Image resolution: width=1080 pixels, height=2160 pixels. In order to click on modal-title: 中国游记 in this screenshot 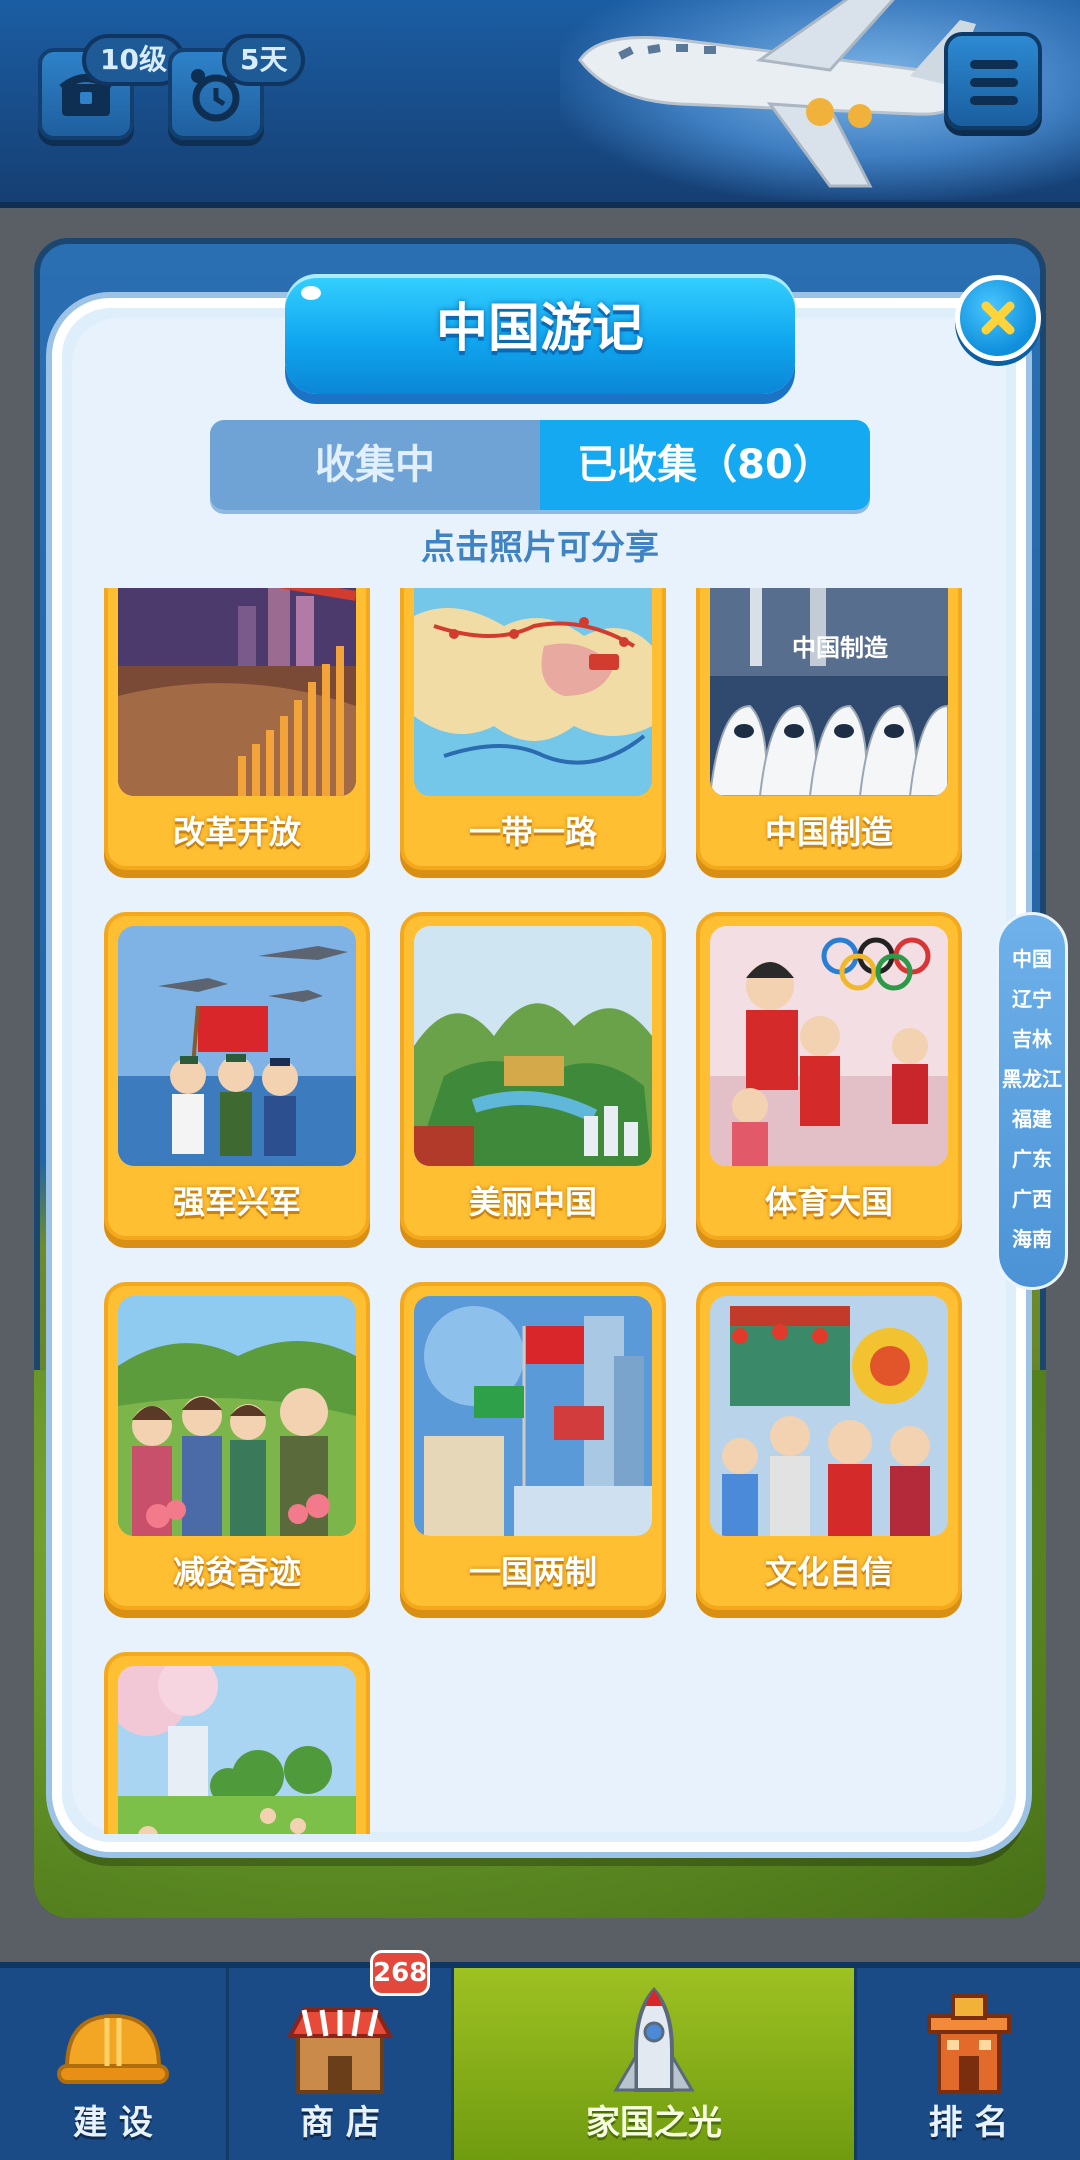, I will do `click(539, 329)`.